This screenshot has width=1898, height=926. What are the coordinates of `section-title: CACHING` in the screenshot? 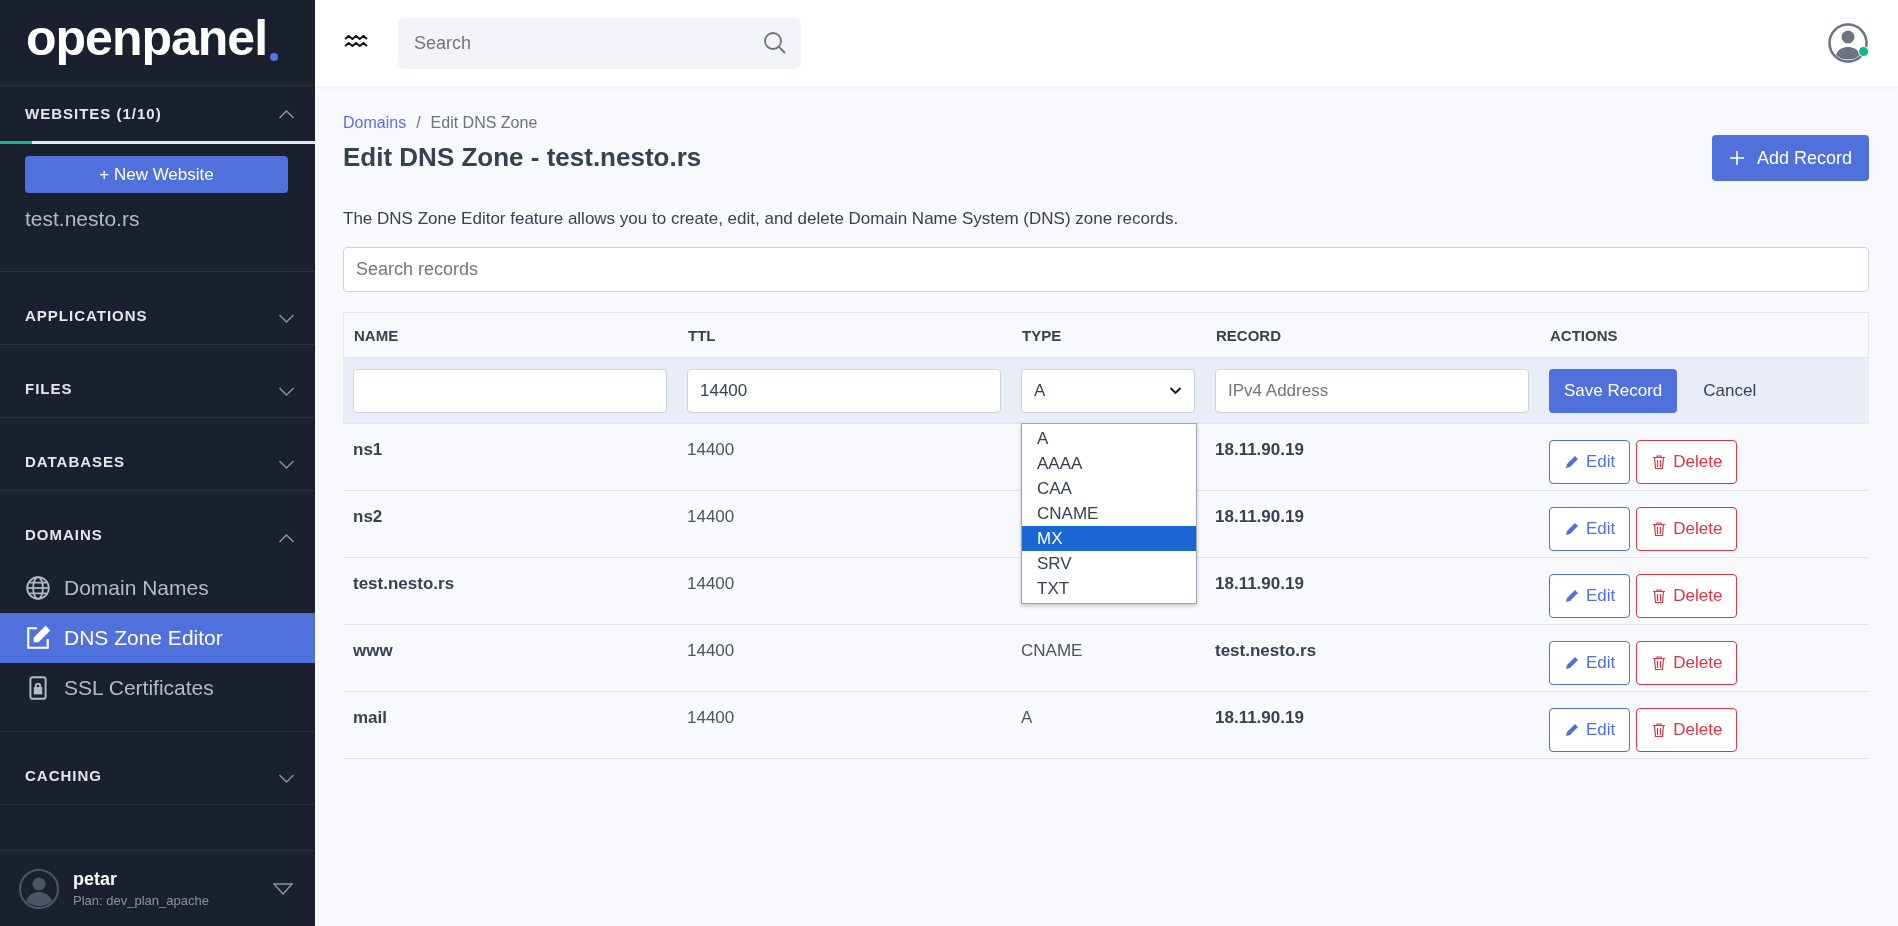 It's located at (63, 775).